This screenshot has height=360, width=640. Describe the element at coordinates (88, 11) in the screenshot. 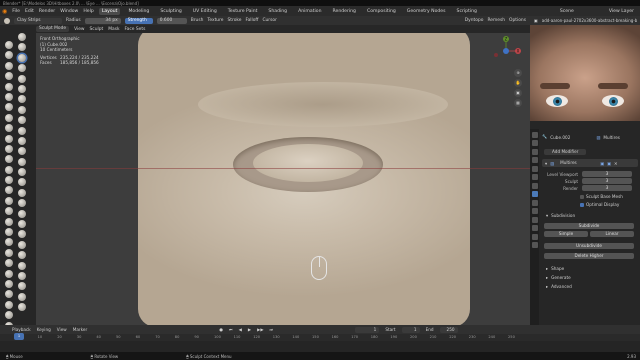

I see `menu-help: Help` at that location.